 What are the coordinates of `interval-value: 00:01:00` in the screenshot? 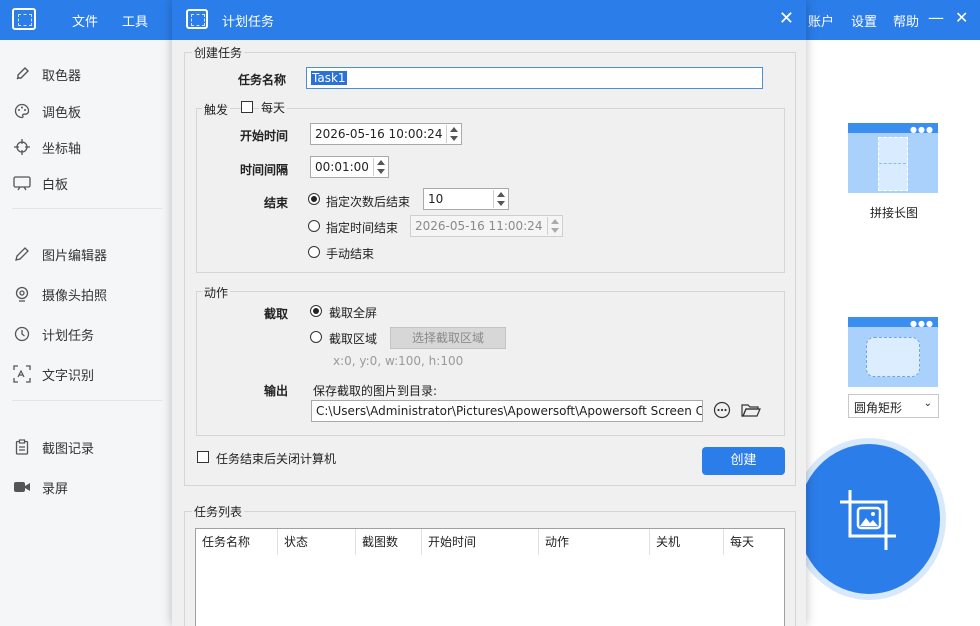 It's located at (342, 167).